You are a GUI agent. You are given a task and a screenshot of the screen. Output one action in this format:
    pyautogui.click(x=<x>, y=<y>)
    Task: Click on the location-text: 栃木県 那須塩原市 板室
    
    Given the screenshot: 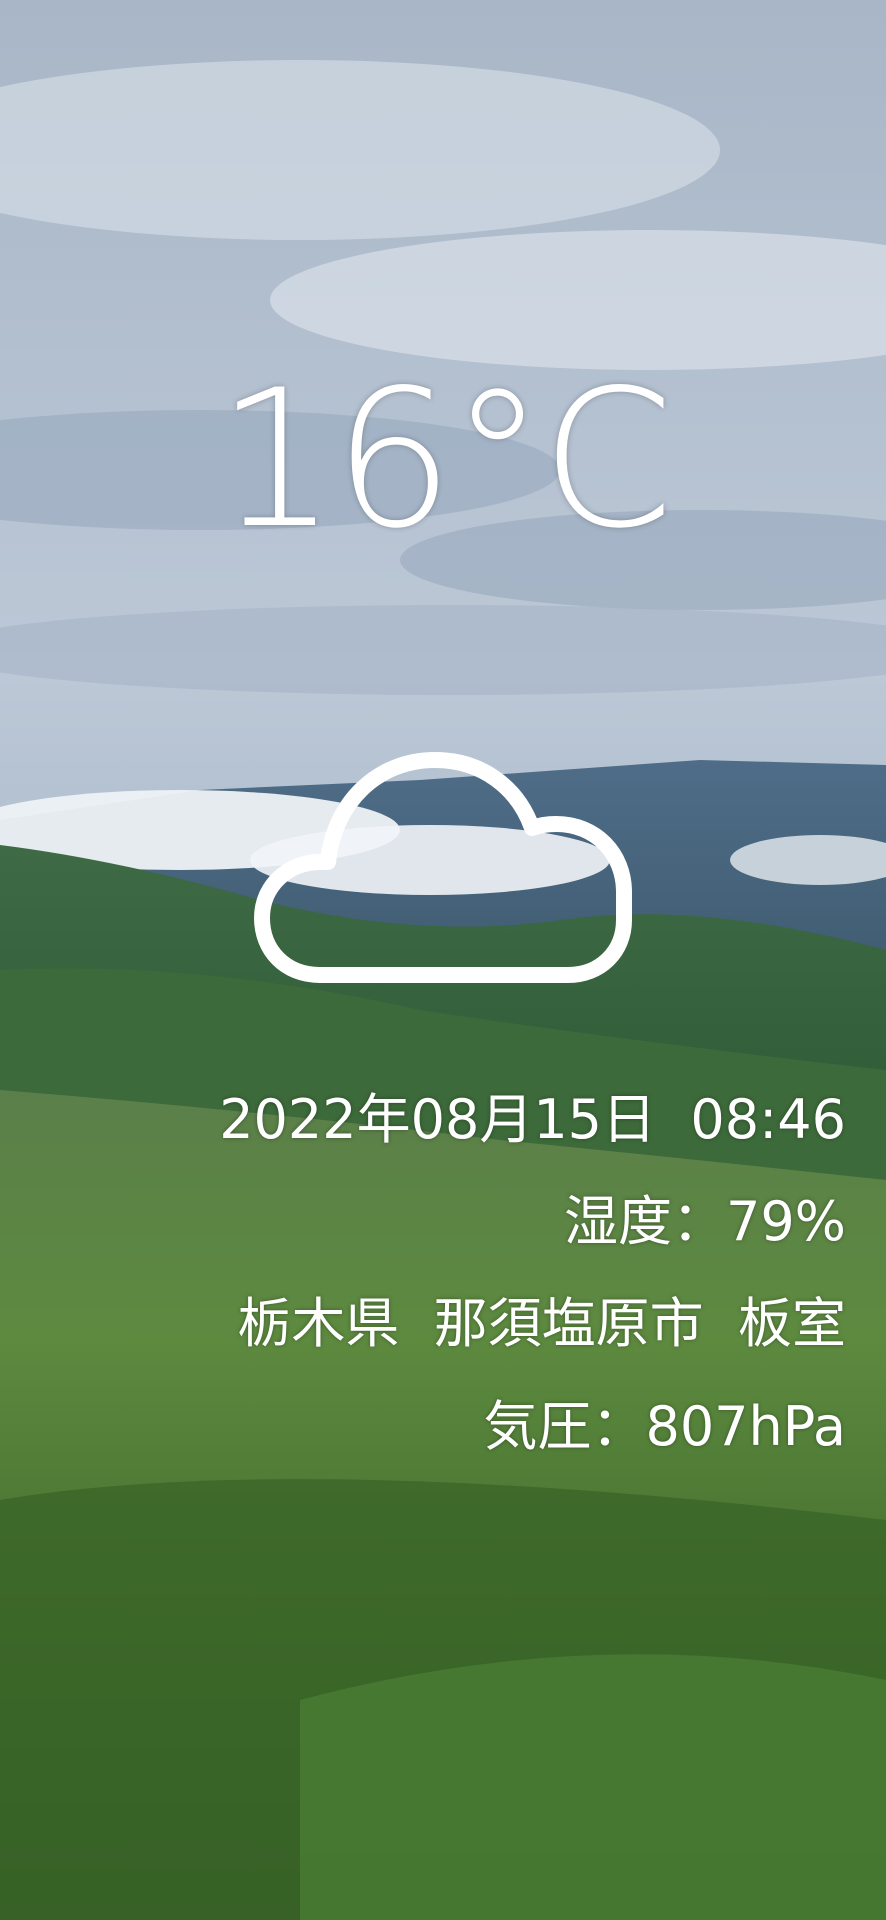 What is the action you would take?
    pyautogui.click(x=541, y=1323)
    